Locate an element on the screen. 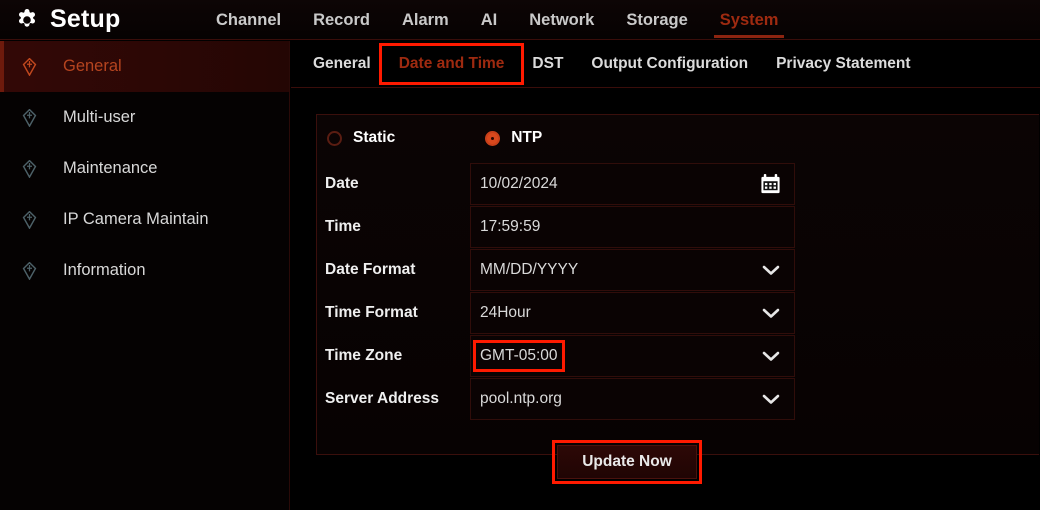 The image size is (1040, 510). field-input-date-format: MM/DD/YYYY is located at coordinates (632, 269).